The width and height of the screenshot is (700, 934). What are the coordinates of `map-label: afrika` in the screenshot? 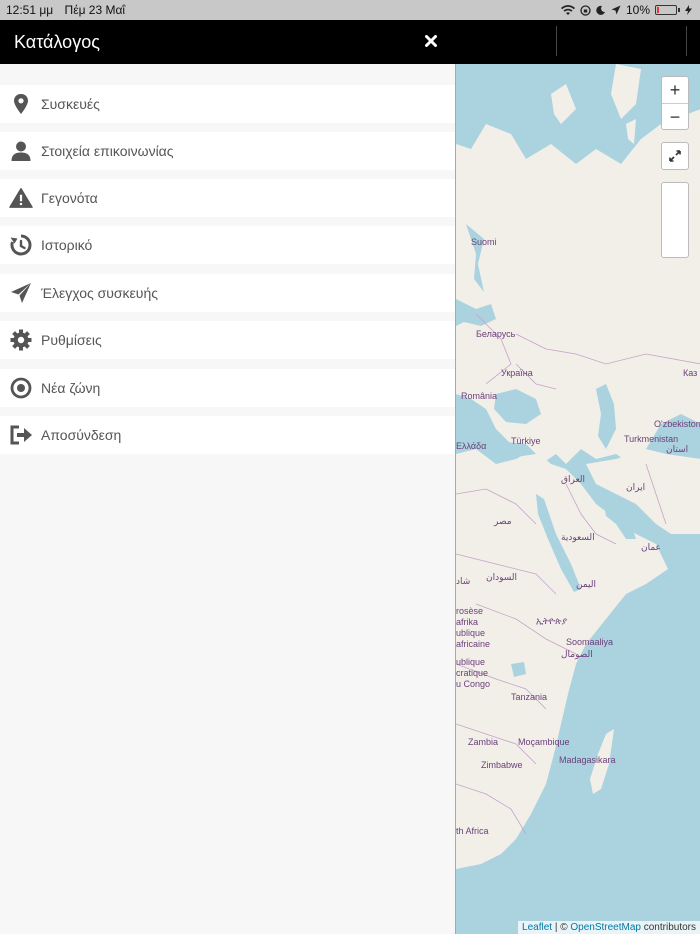 It's located at (467, 622).